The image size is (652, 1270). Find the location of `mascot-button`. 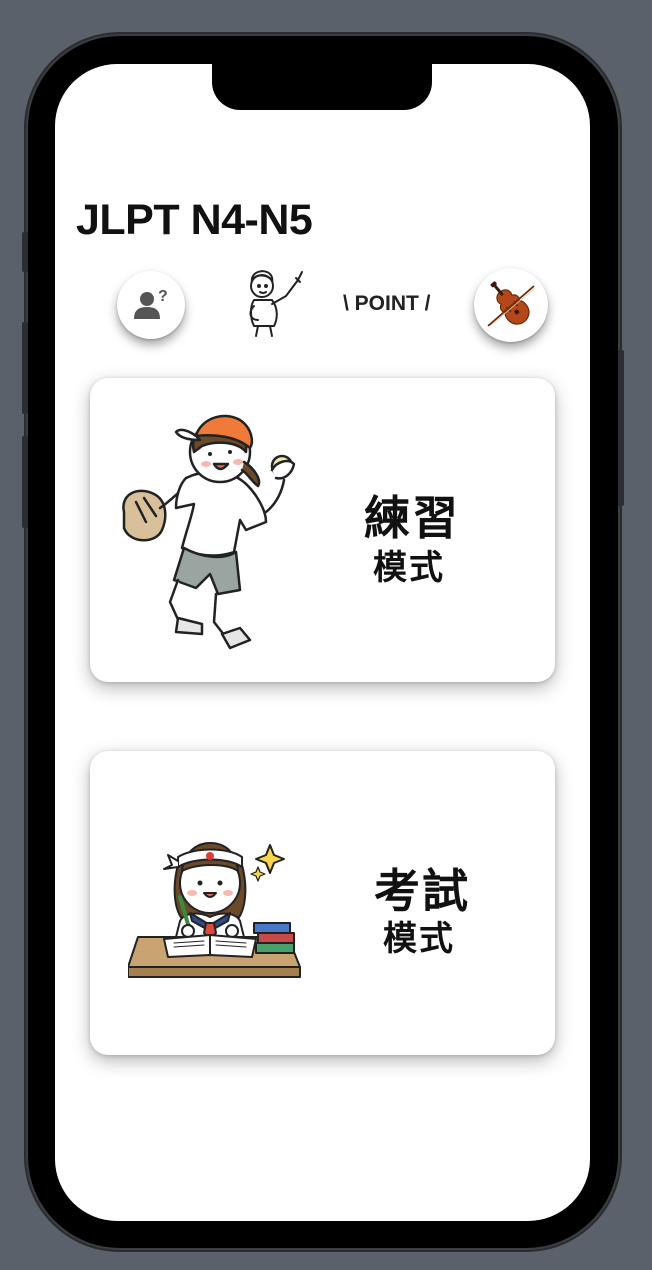

mascot-button is located at coordinates (276, 302).